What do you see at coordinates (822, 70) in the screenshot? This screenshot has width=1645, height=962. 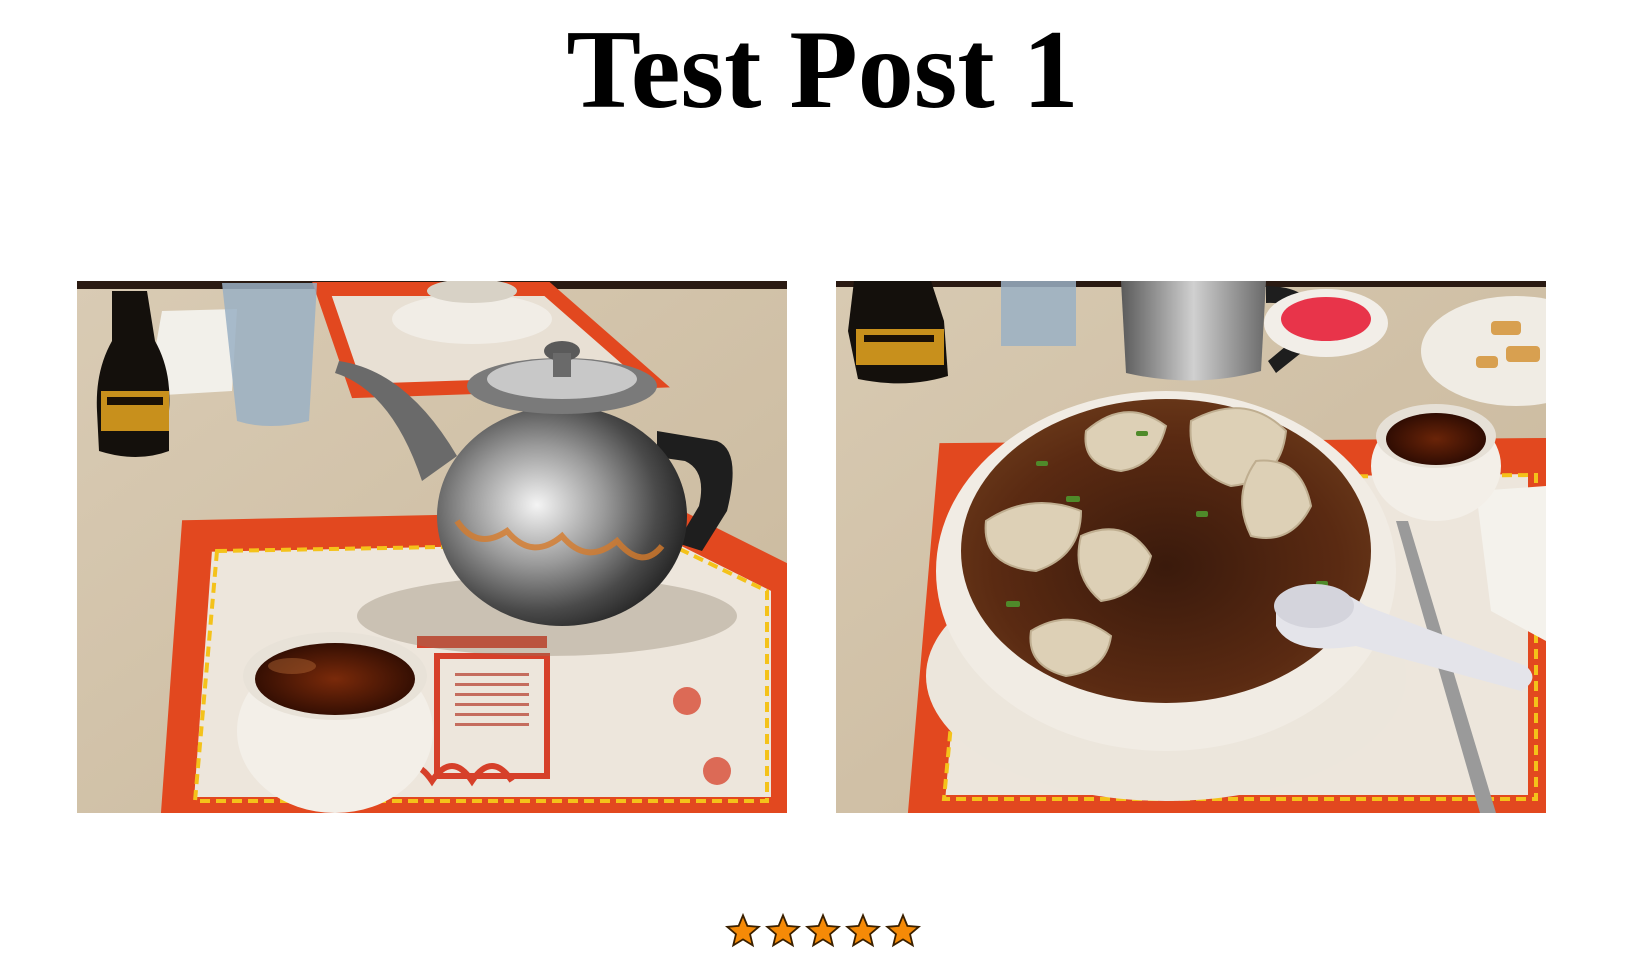 I see `post-title: Test Post 1` at bounding box center [822, 70].